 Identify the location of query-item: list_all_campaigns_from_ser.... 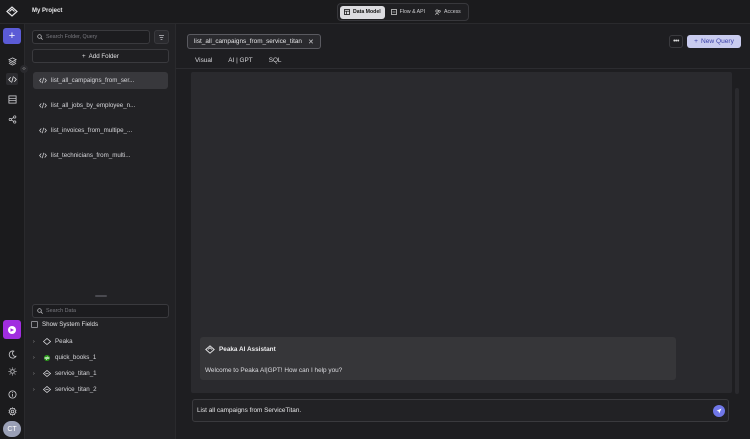
(100, 80).